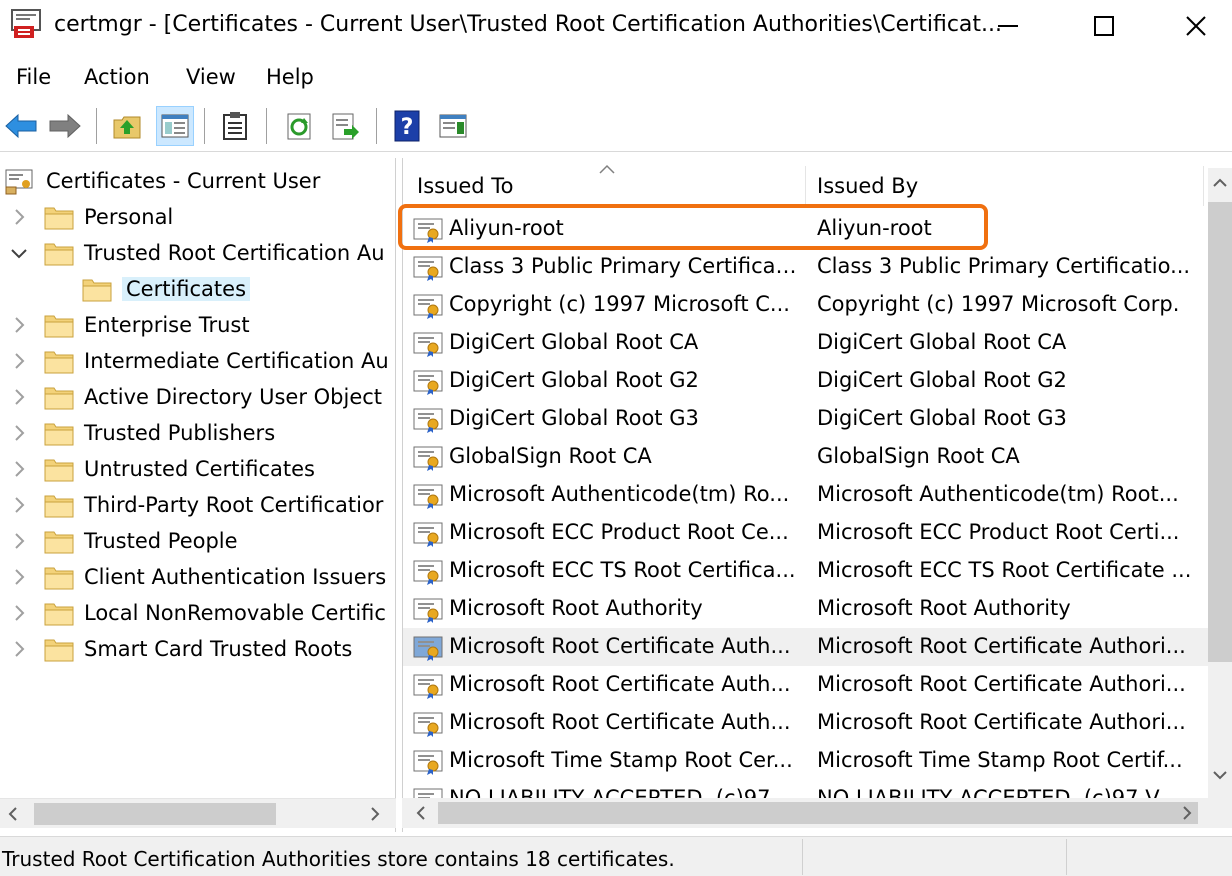 Image resolution: width=1232 pixels, height=876 pixels. What do you see at coordinates (806, 229) in the screenshot?
I see `table-row: Aliyun-root Aliyun-root` at bounding box center [806, 229].